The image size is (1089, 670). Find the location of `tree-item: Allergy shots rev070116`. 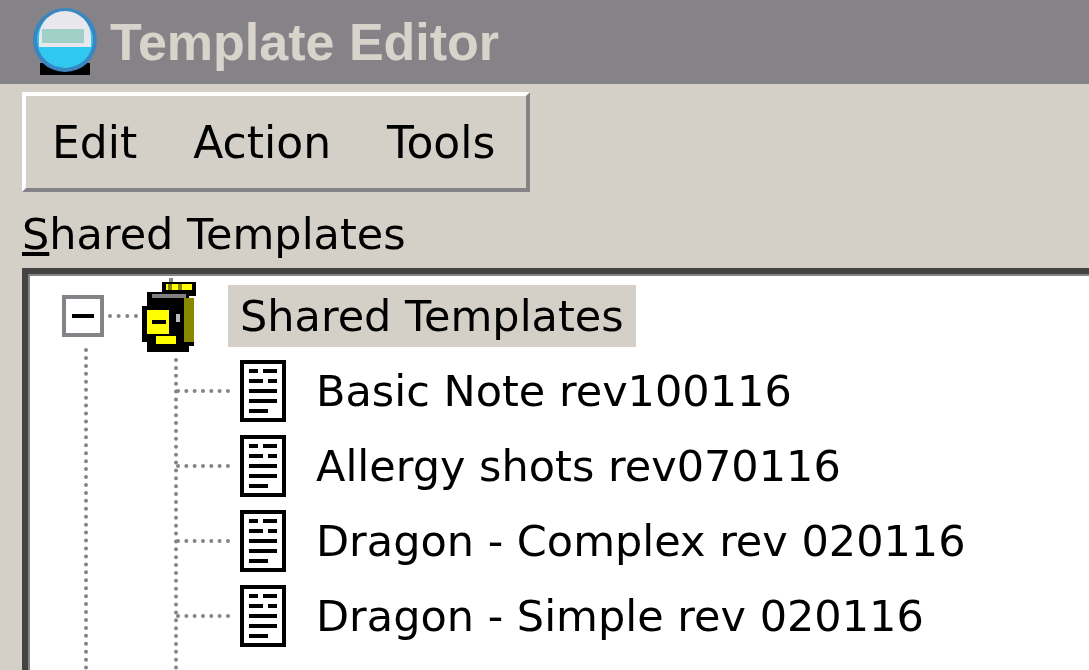

tree-item: Allergy shots rev070116 is located at coordinates (584, 465).